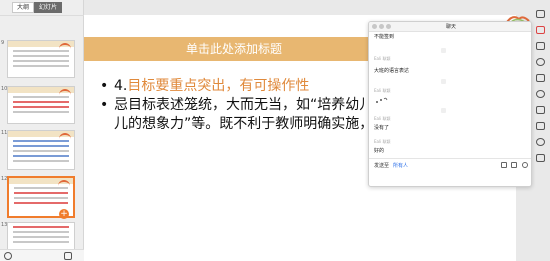 The image size is (550, 261). What do you see at coordinates (450, 172) in the screenshot?
I see `chat-footer: 发送至 所有人` at bounding box center [450, 172].